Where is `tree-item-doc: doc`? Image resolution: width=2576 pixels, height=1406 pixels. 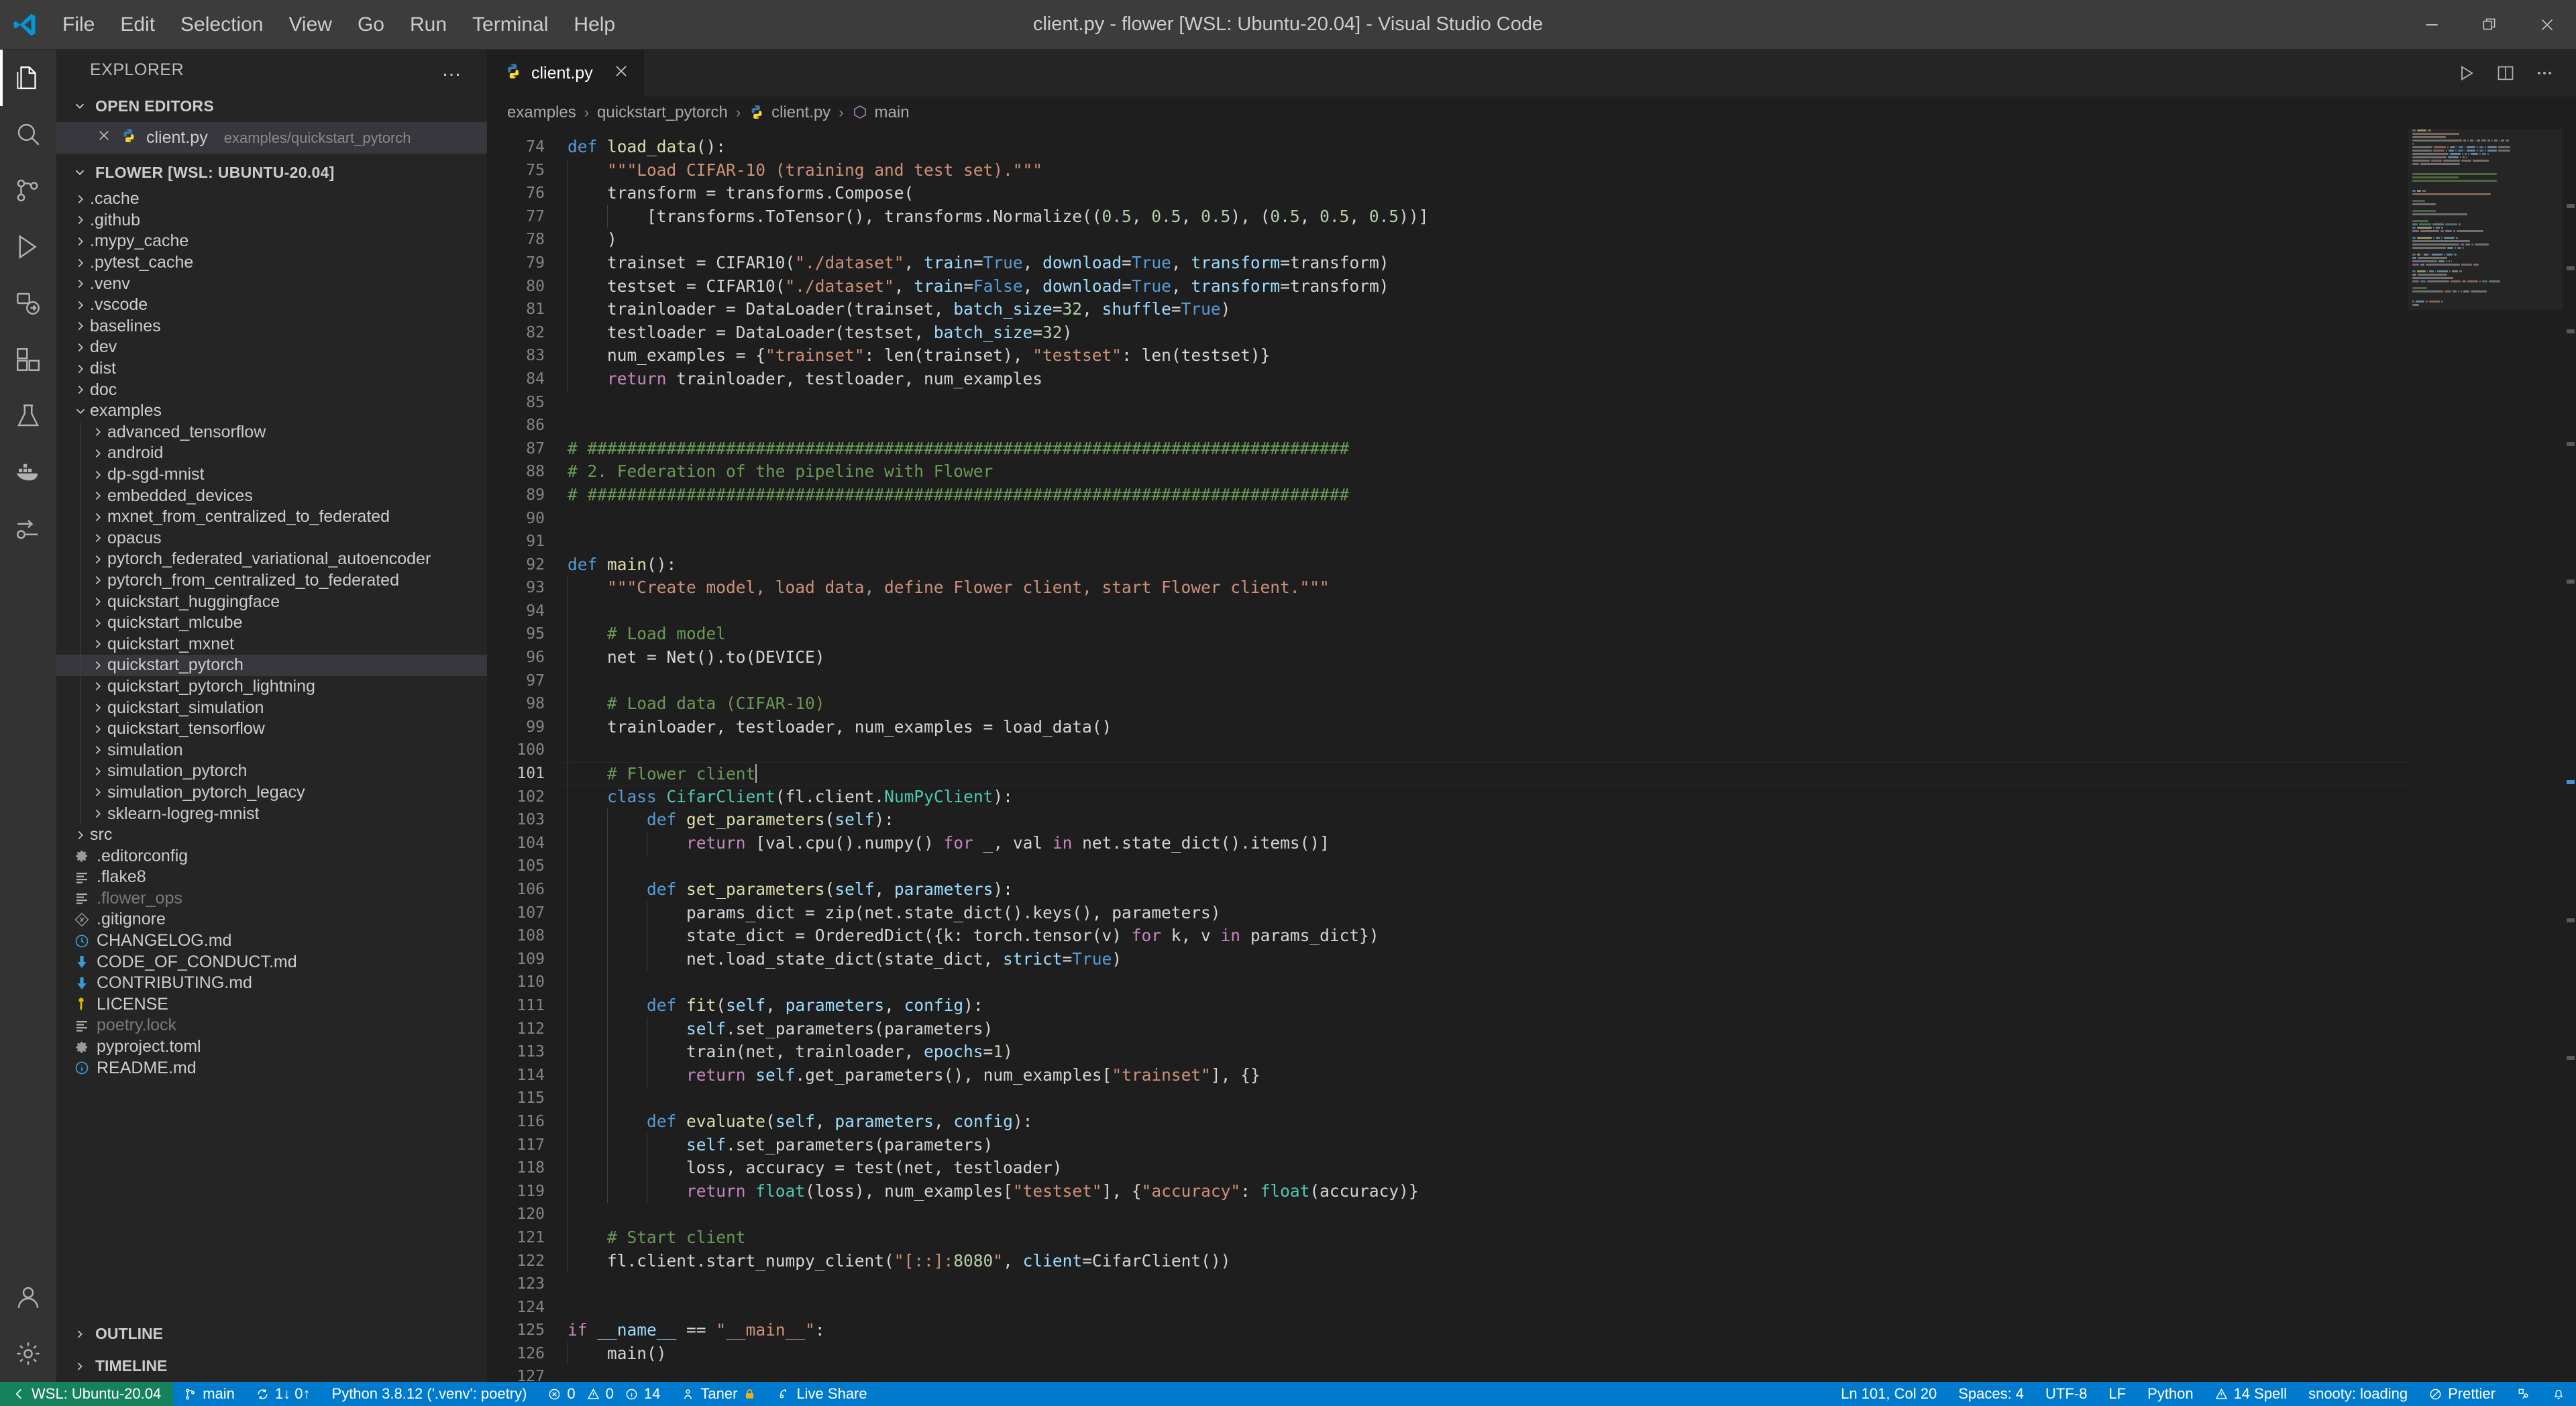
tree-item-doc: doc is located at coordinates (271, 389).